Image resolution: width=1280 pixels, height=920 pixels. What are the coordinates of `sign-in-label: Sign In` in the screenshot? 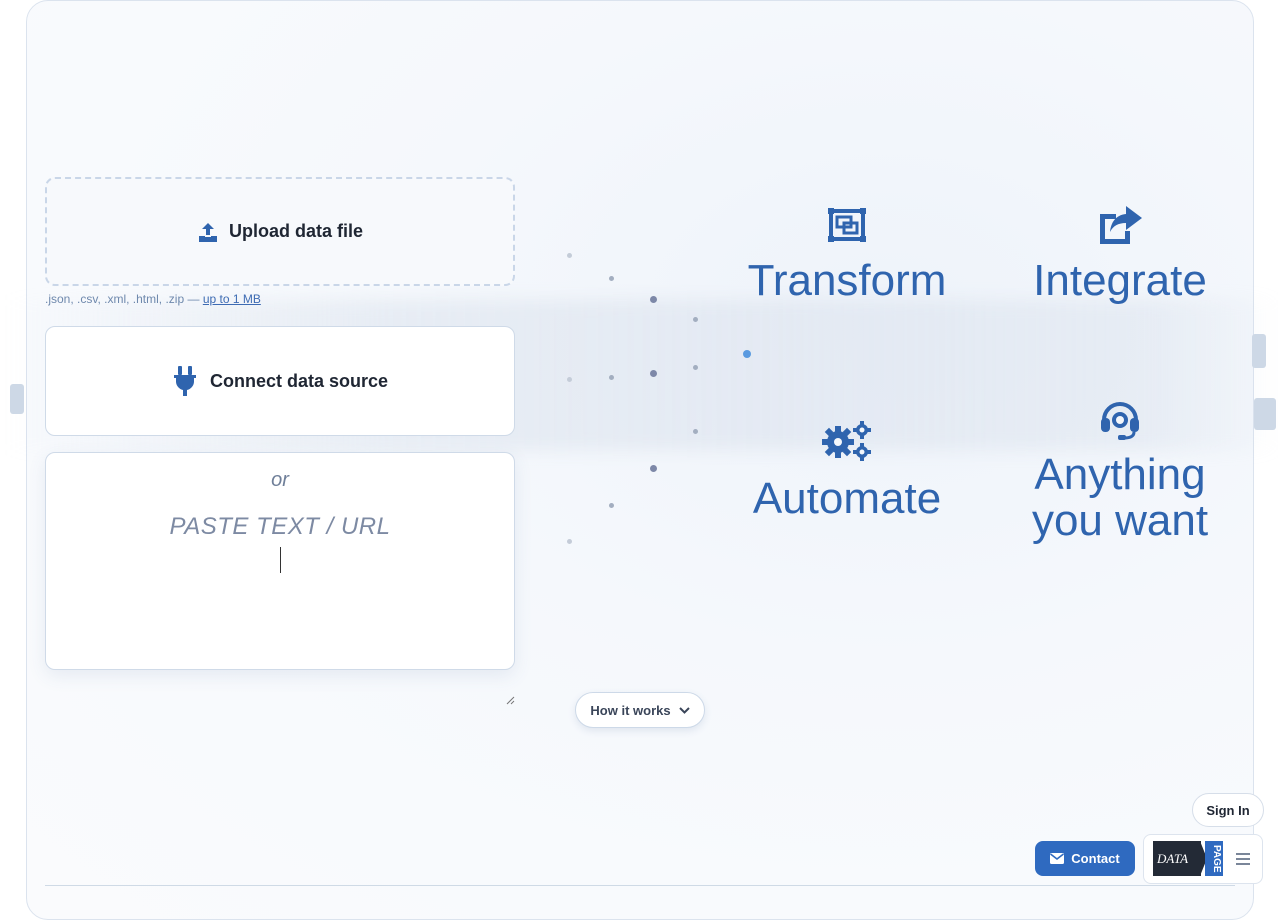 It's located at (1228, 810).